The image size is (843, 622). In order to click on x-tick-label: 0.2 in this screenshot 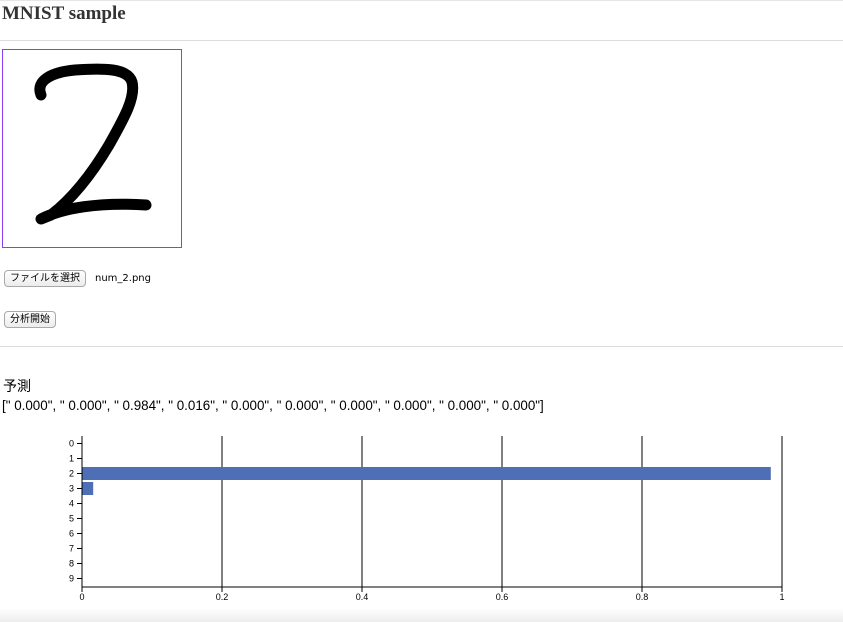, I will do `click(222, 597)`.